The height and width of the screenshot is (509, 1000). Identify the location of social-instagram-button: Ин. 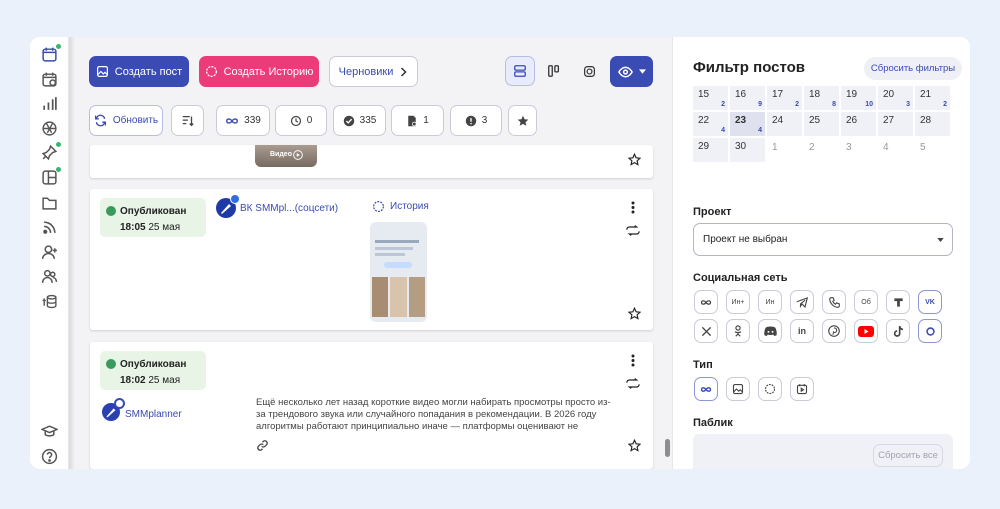
(770, 302).